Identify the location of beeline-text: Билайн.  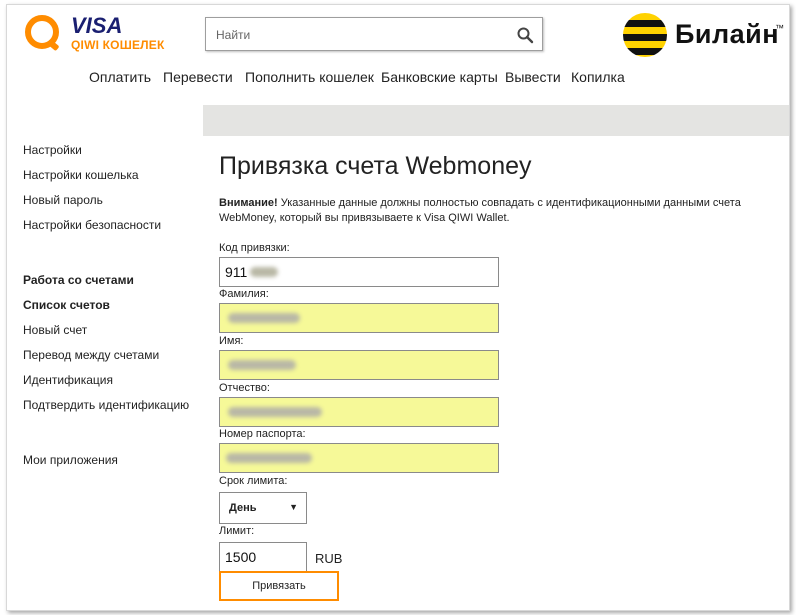
(727, 34).